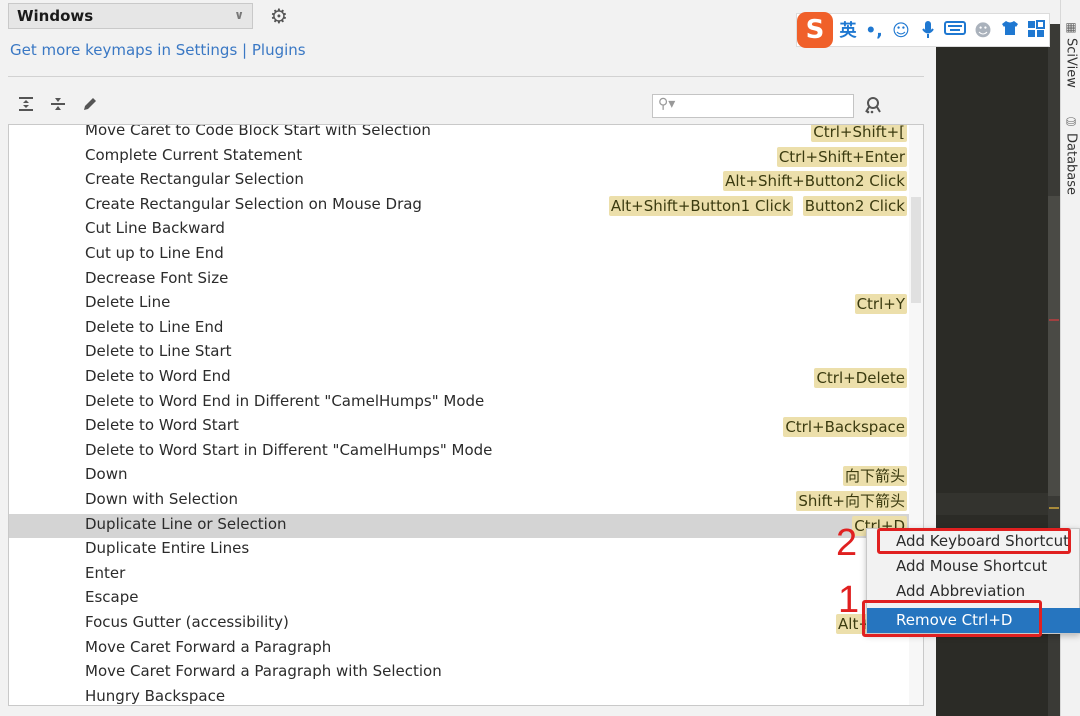 Image resolution: width=1080 pixels, height=716 pixels. What do you see at coordinates (459, 695) in the screenshot?
I see `action-row: Hungry Backspace` at bounding box center [459, 695].